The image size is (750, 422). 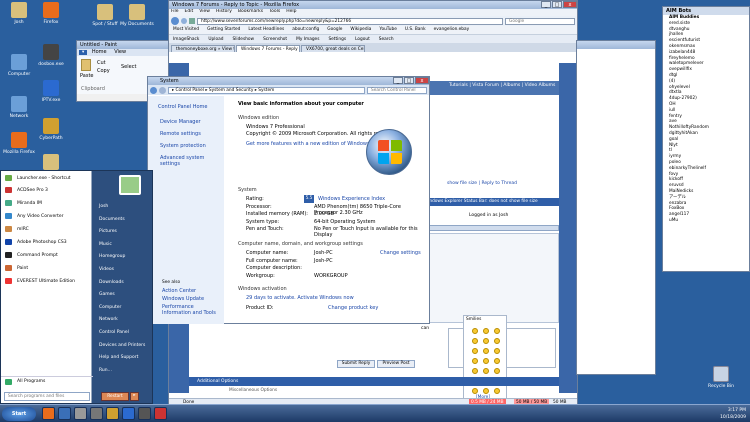 I want to click on system-info-value: Windows Experience Index, so click(x=351, y=199).